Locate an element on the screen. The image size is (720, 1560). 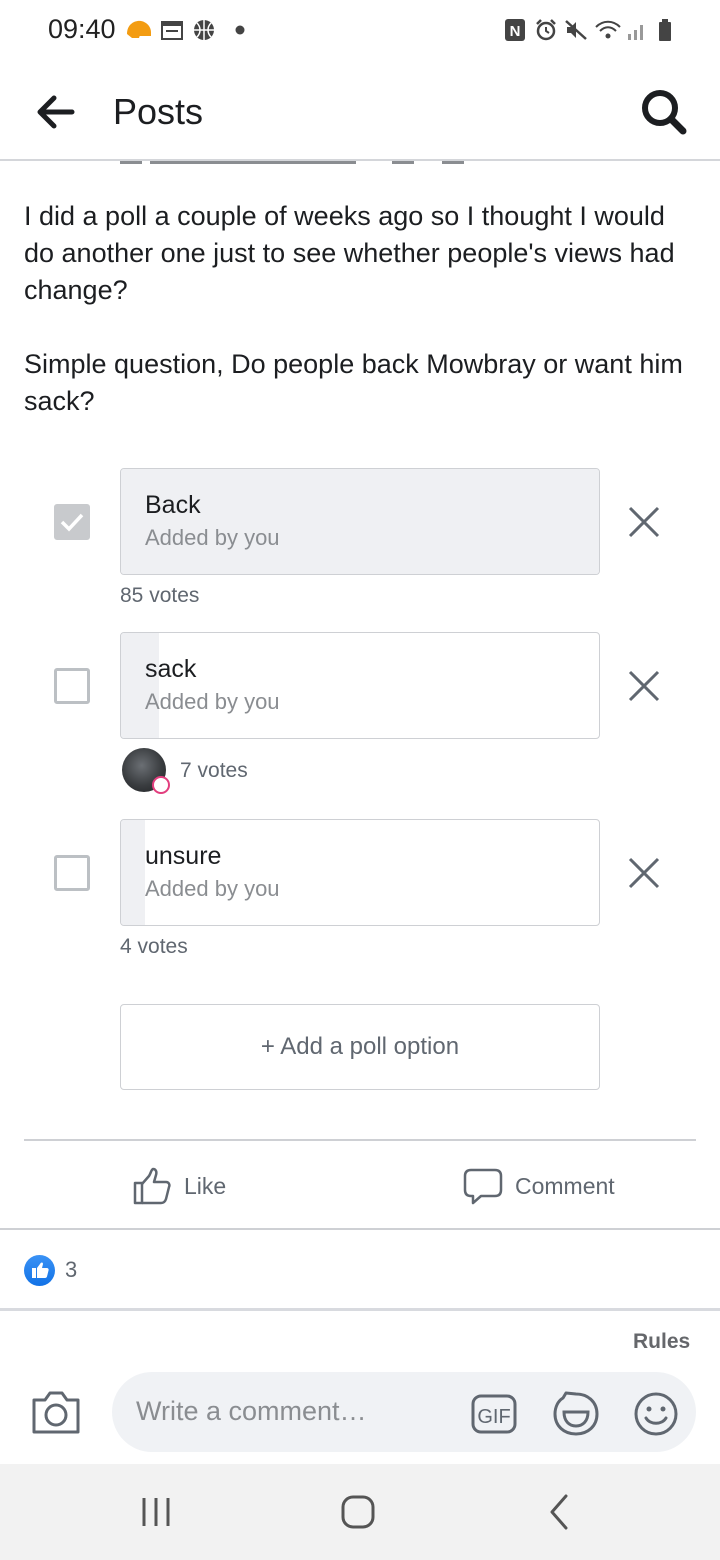
camera-icon is located at coordinates (56, 1412).